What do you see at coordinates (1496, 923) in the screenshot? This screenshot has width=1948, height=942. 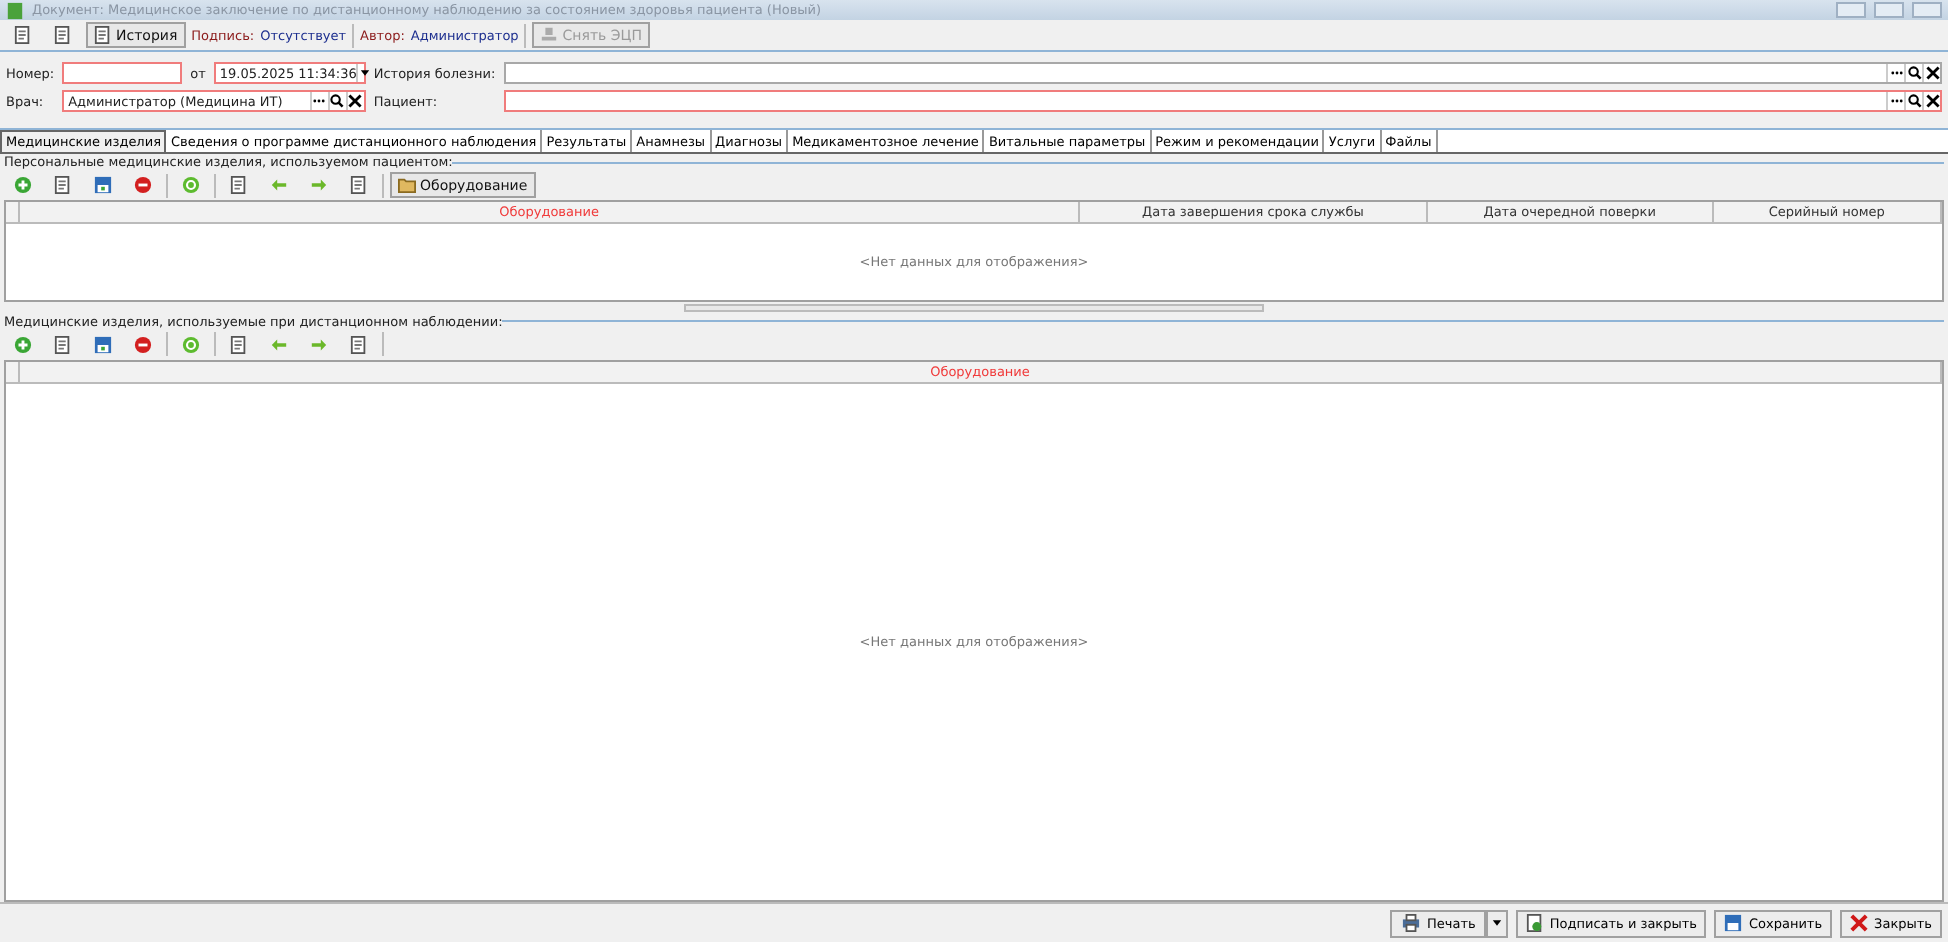 I see `print-menu-button` at bounding box center [1496, 923].